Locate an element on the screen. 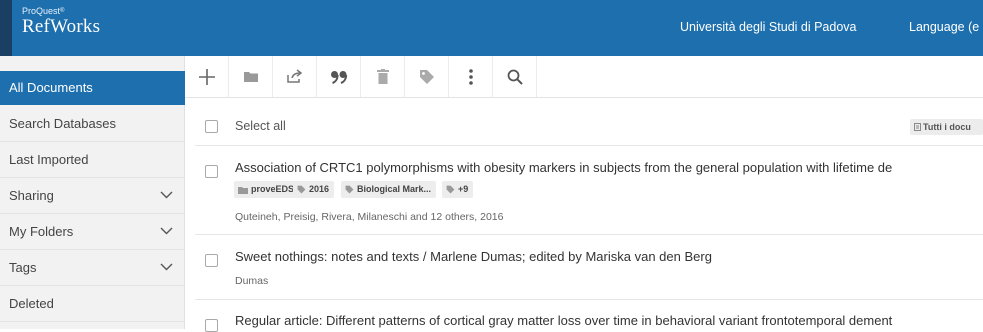  sidebar-item-my-folders: My Folders is located at coordinates (92, 232).